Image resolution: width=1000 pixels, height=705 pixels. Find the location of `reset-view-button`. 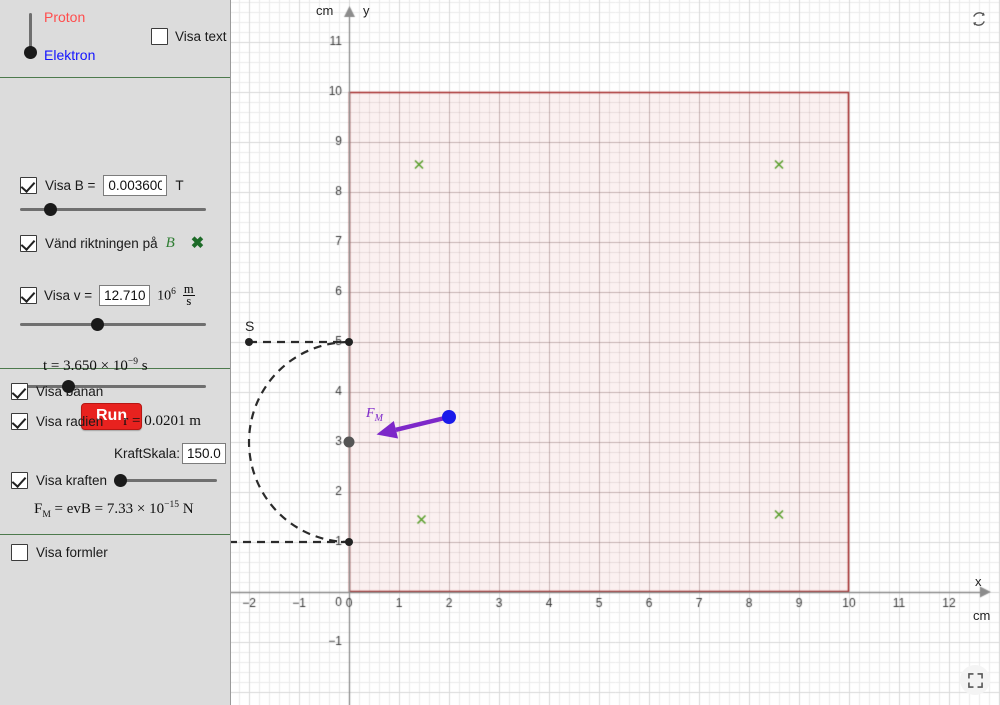

reset-view-button is located at coordinates (979, 19).